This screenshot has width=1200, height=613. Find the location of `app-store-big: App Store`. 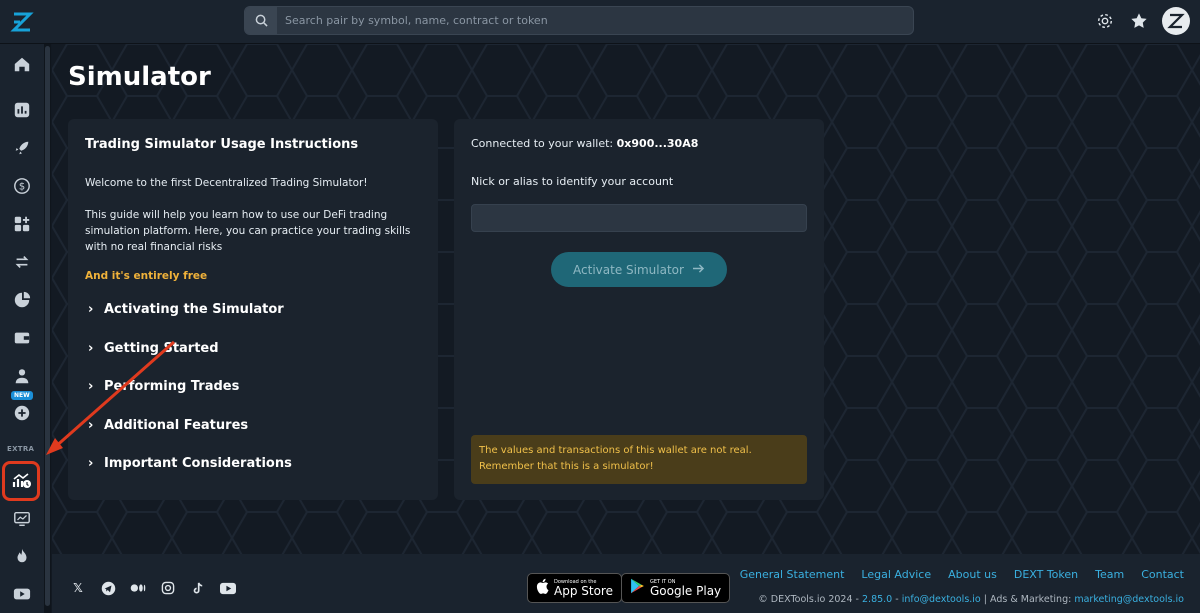

app-store-big: App Store is located at coordinates (583, 590).